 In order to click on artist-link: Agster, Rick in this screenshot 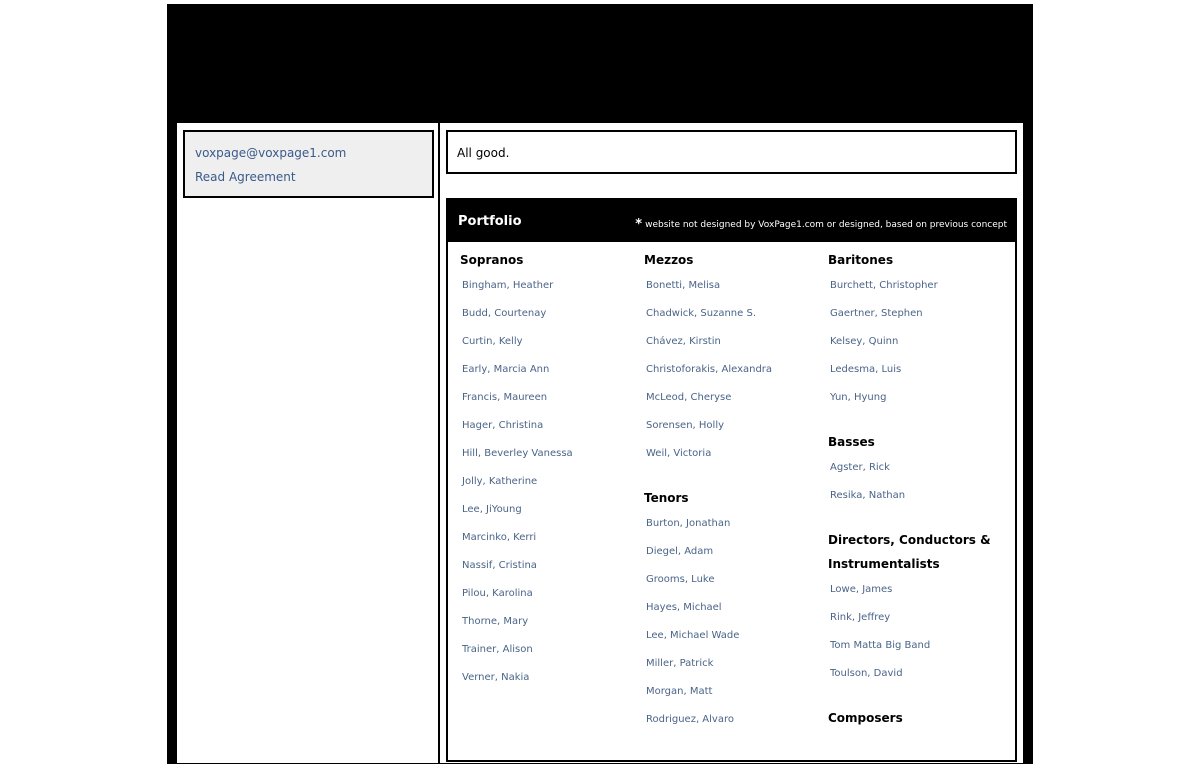, I will do `click(918, 468)`.